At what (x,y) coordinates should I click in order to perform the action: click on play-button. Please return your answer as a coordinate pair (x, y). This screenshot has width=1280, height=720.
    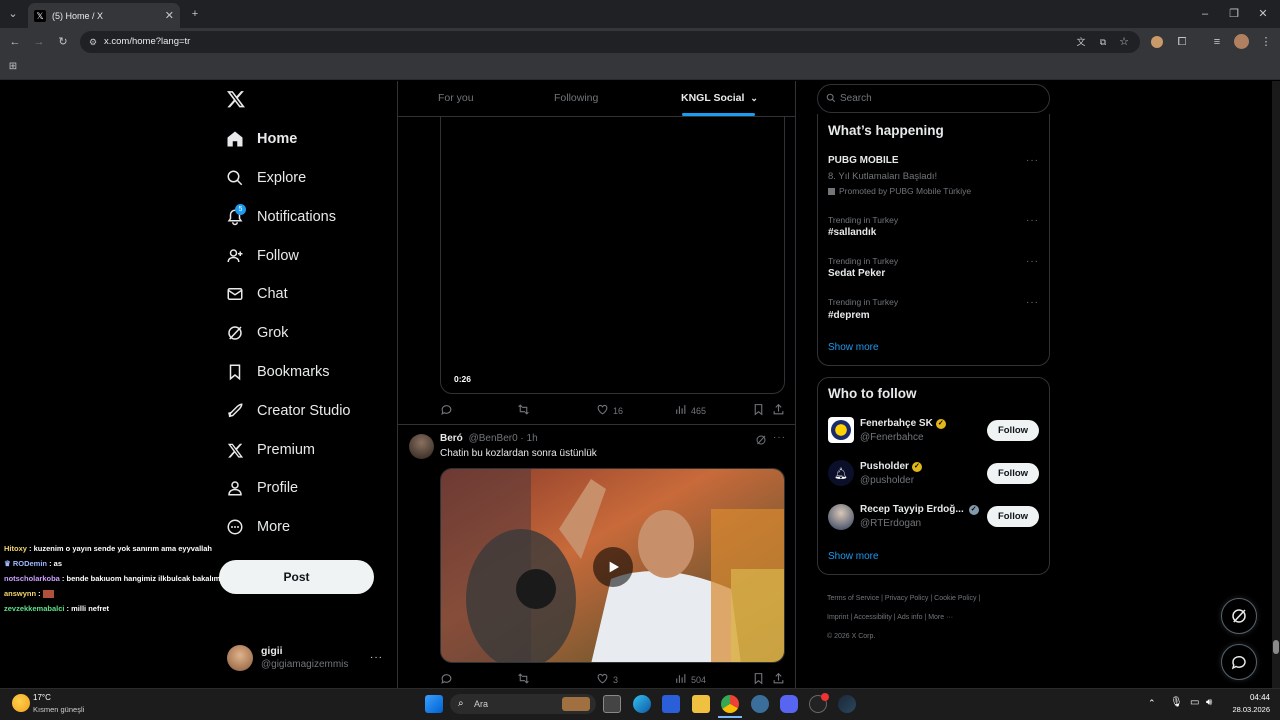
    Looking at the image, I should click on (613, 567).